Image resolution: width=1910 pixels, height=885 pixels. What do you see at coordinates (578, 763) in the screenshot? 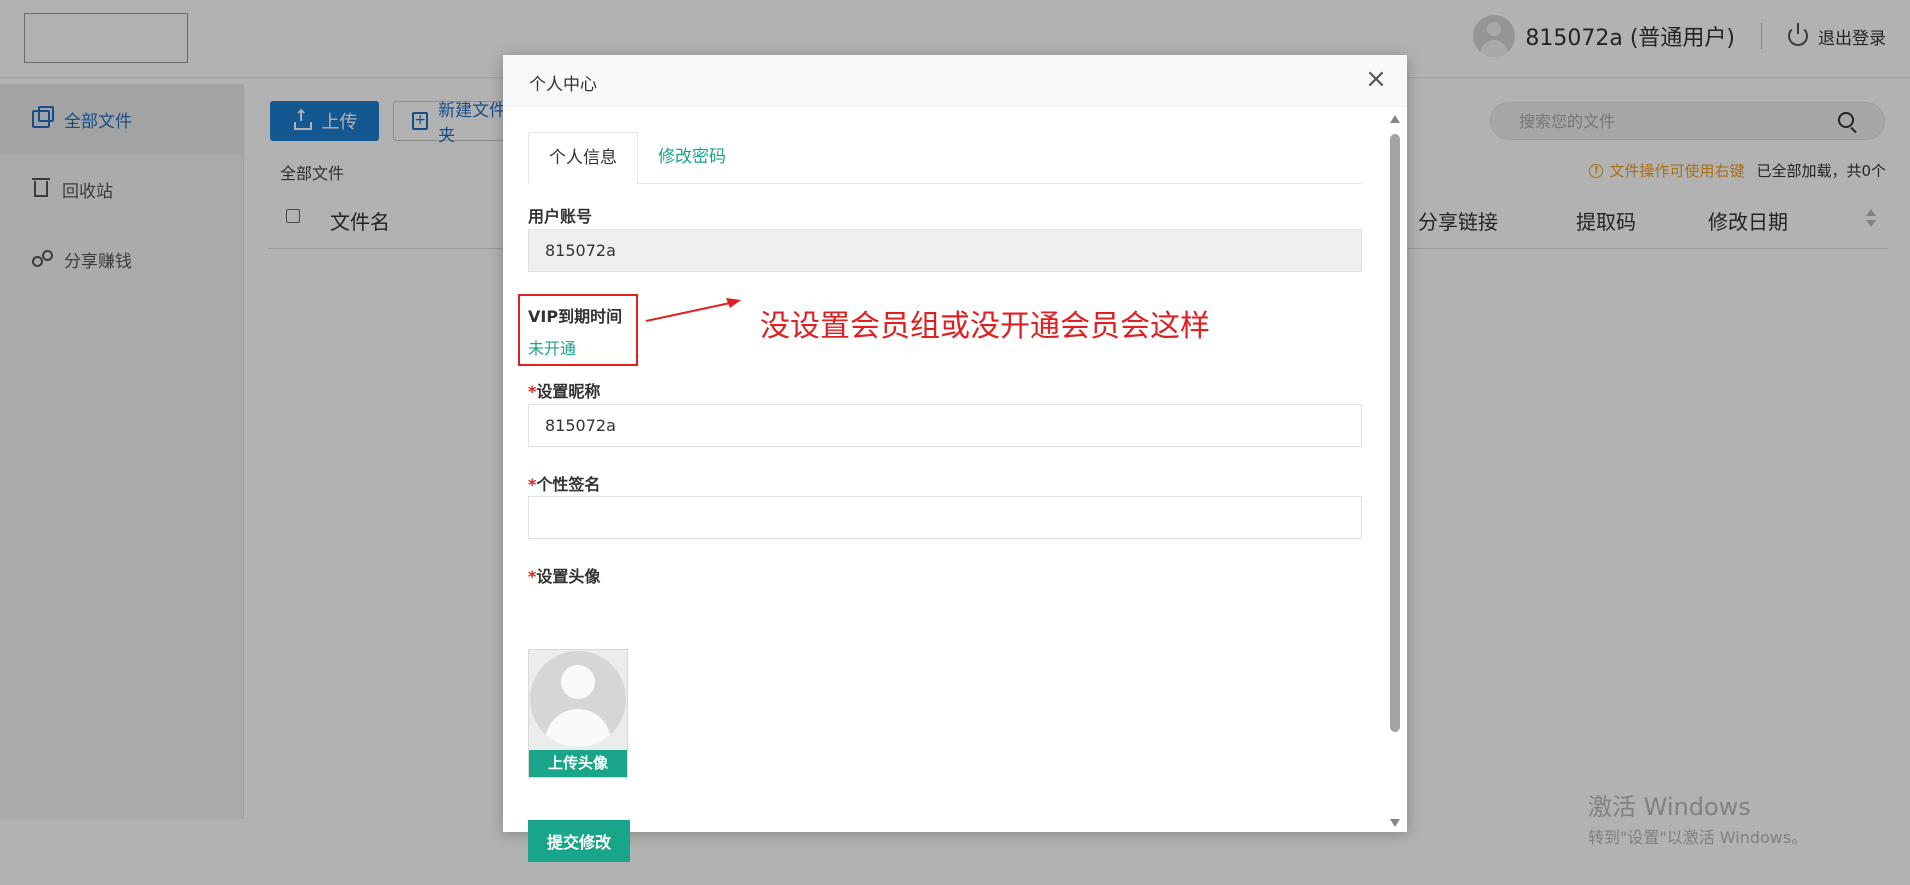
I see `upload-avatar-button: 上传头像` at bounding box center [578, 763].